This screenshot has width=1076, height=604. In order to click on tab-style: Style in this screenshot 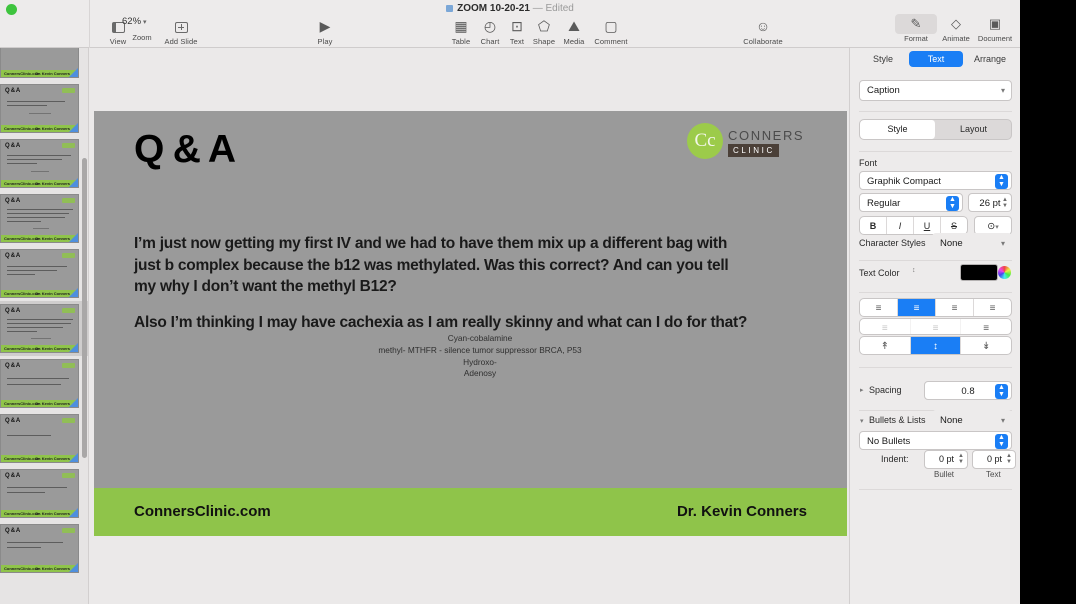, I will do `click(883, 59)`.